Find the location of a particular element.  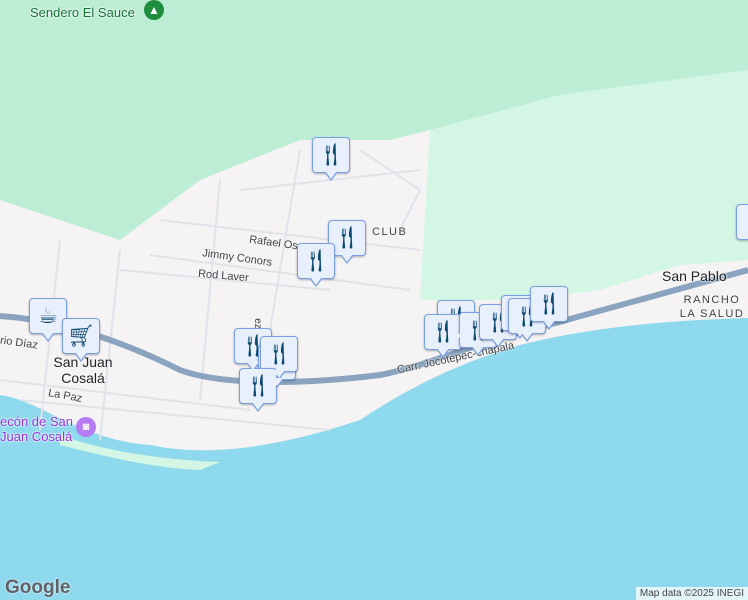

coffee-cup-icon: ☕︎ is located at coordinates (48, 315).